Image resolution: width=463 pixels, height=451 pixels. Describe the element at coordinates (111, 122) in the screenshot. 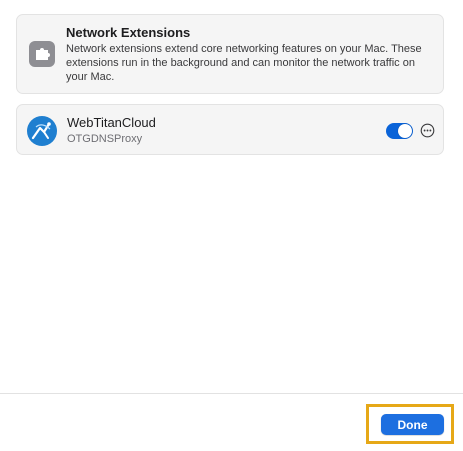

I see `extension-name: WebTitanCloud` at that location.